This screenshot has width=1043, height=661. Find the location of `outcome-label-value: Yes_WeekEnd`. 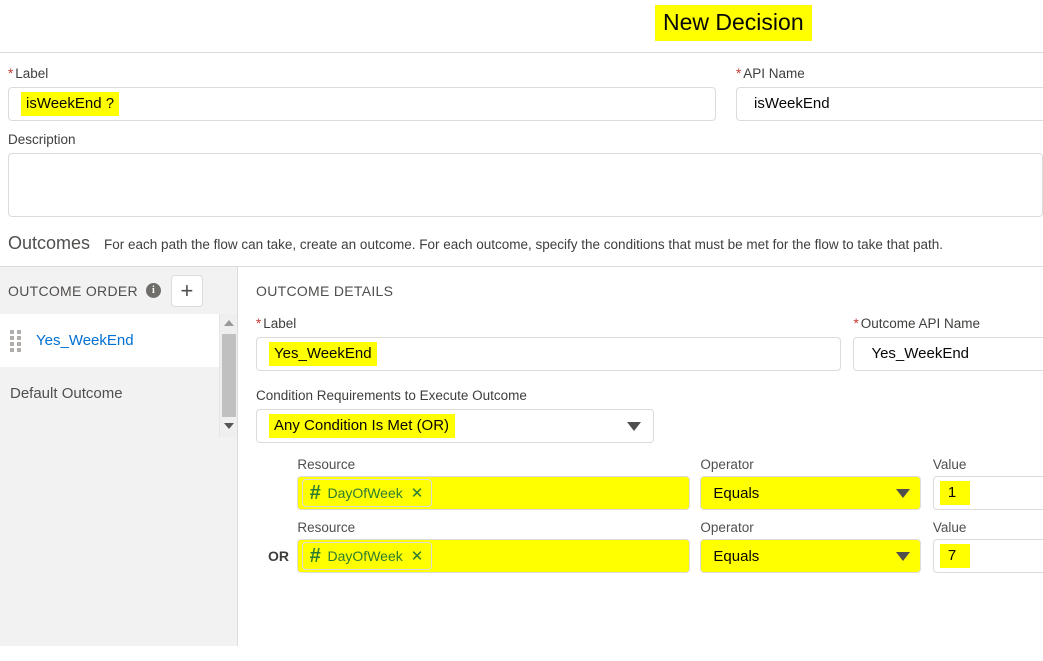

outcome-label-value: Yes_WeekEnd is located at coordinates (323, 354).